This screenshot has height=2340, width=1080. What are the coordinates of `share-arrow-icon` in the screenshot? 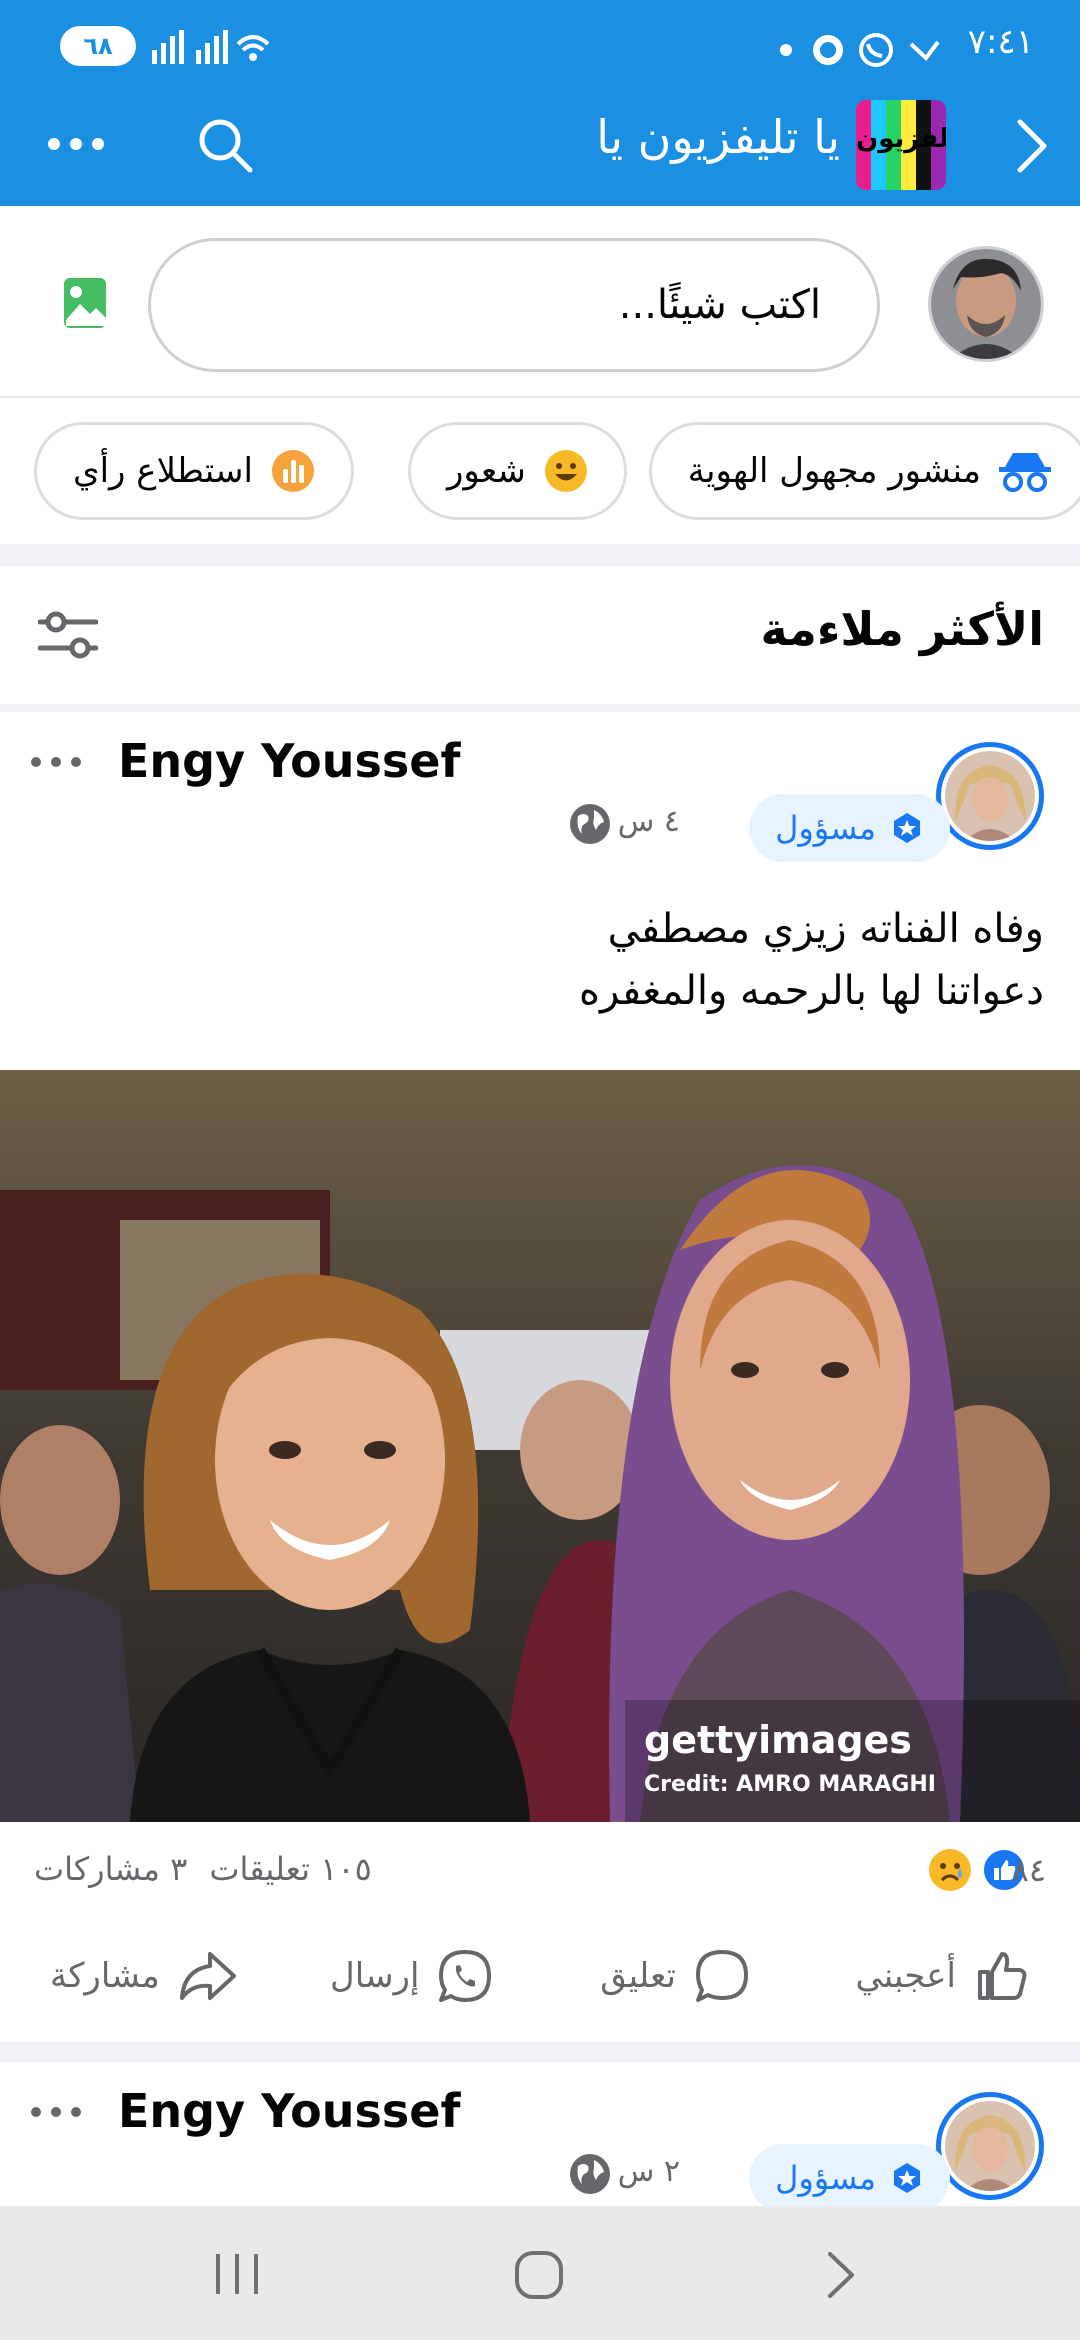 It's located at (208, 1976).